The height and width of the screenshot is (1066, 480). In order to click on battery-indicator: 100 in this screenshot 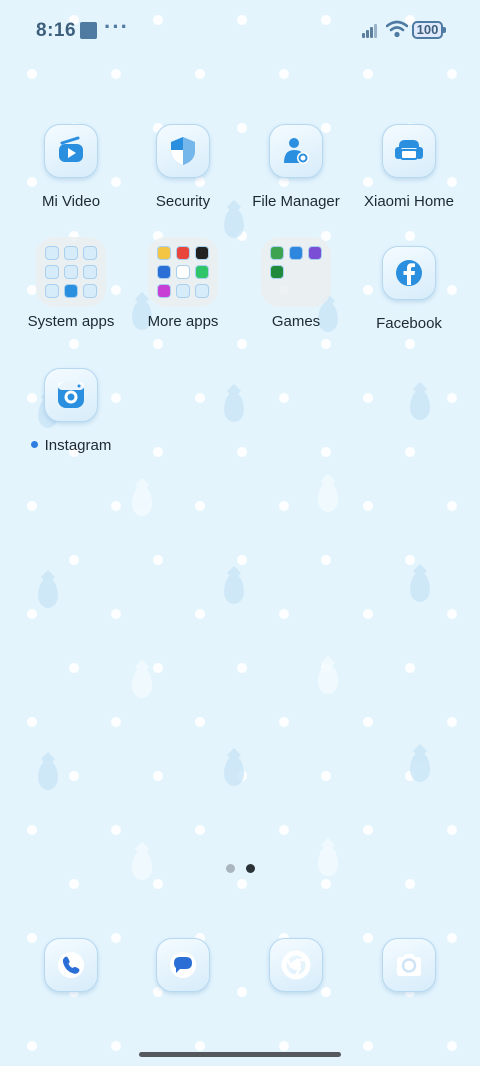, I will do `click(429, 30)`.